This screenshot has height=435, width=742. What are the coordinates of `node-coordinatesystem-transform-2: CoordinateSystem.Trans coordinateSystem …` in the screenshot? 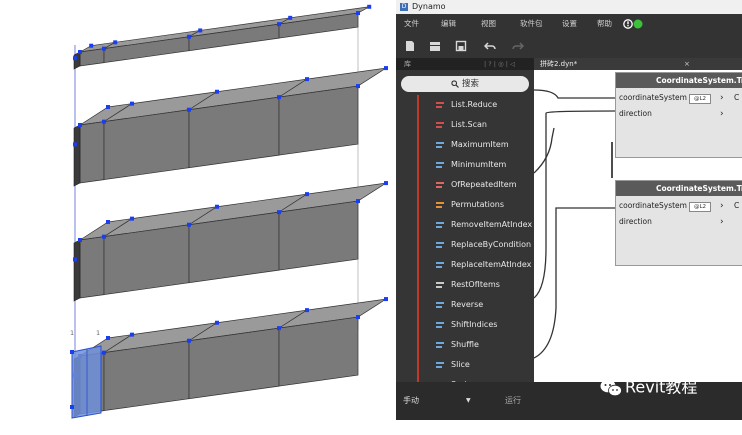 It's located at (678, 223).